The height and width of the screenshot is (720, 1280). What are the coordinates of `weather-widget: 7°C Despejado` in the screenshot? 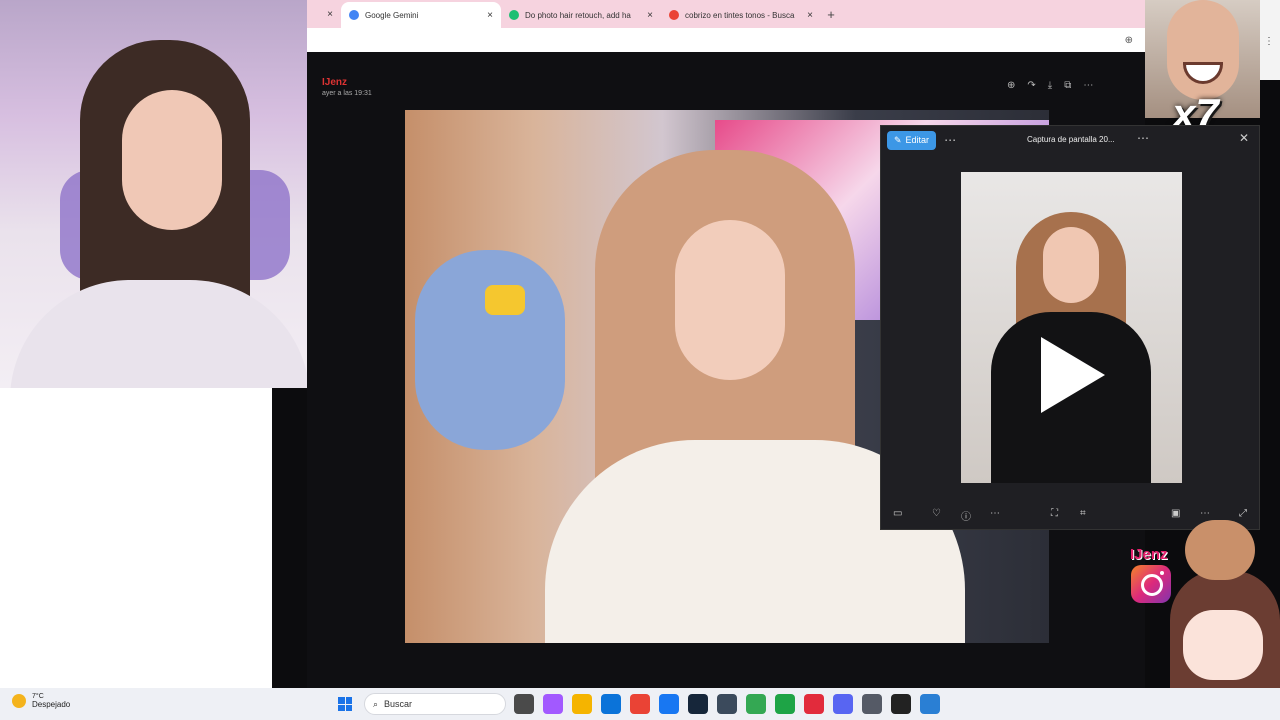 It's located at (41, 701).